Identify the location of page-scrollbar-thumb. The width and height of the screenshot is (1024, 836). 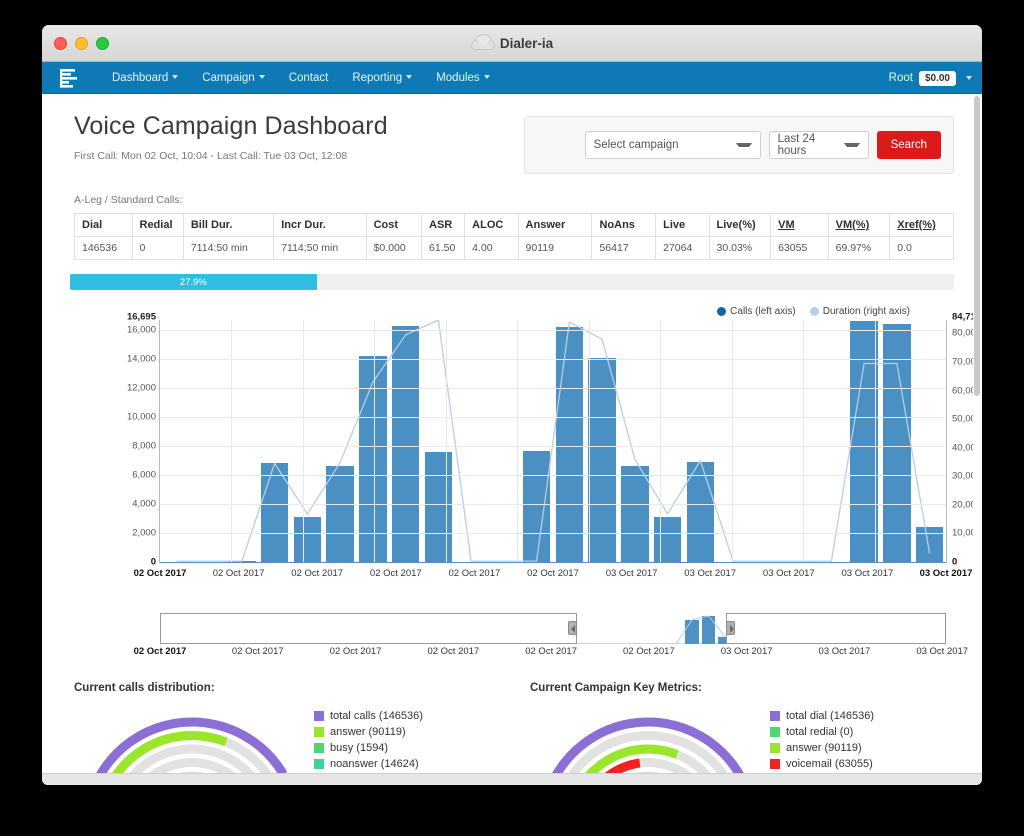
(977, 246).